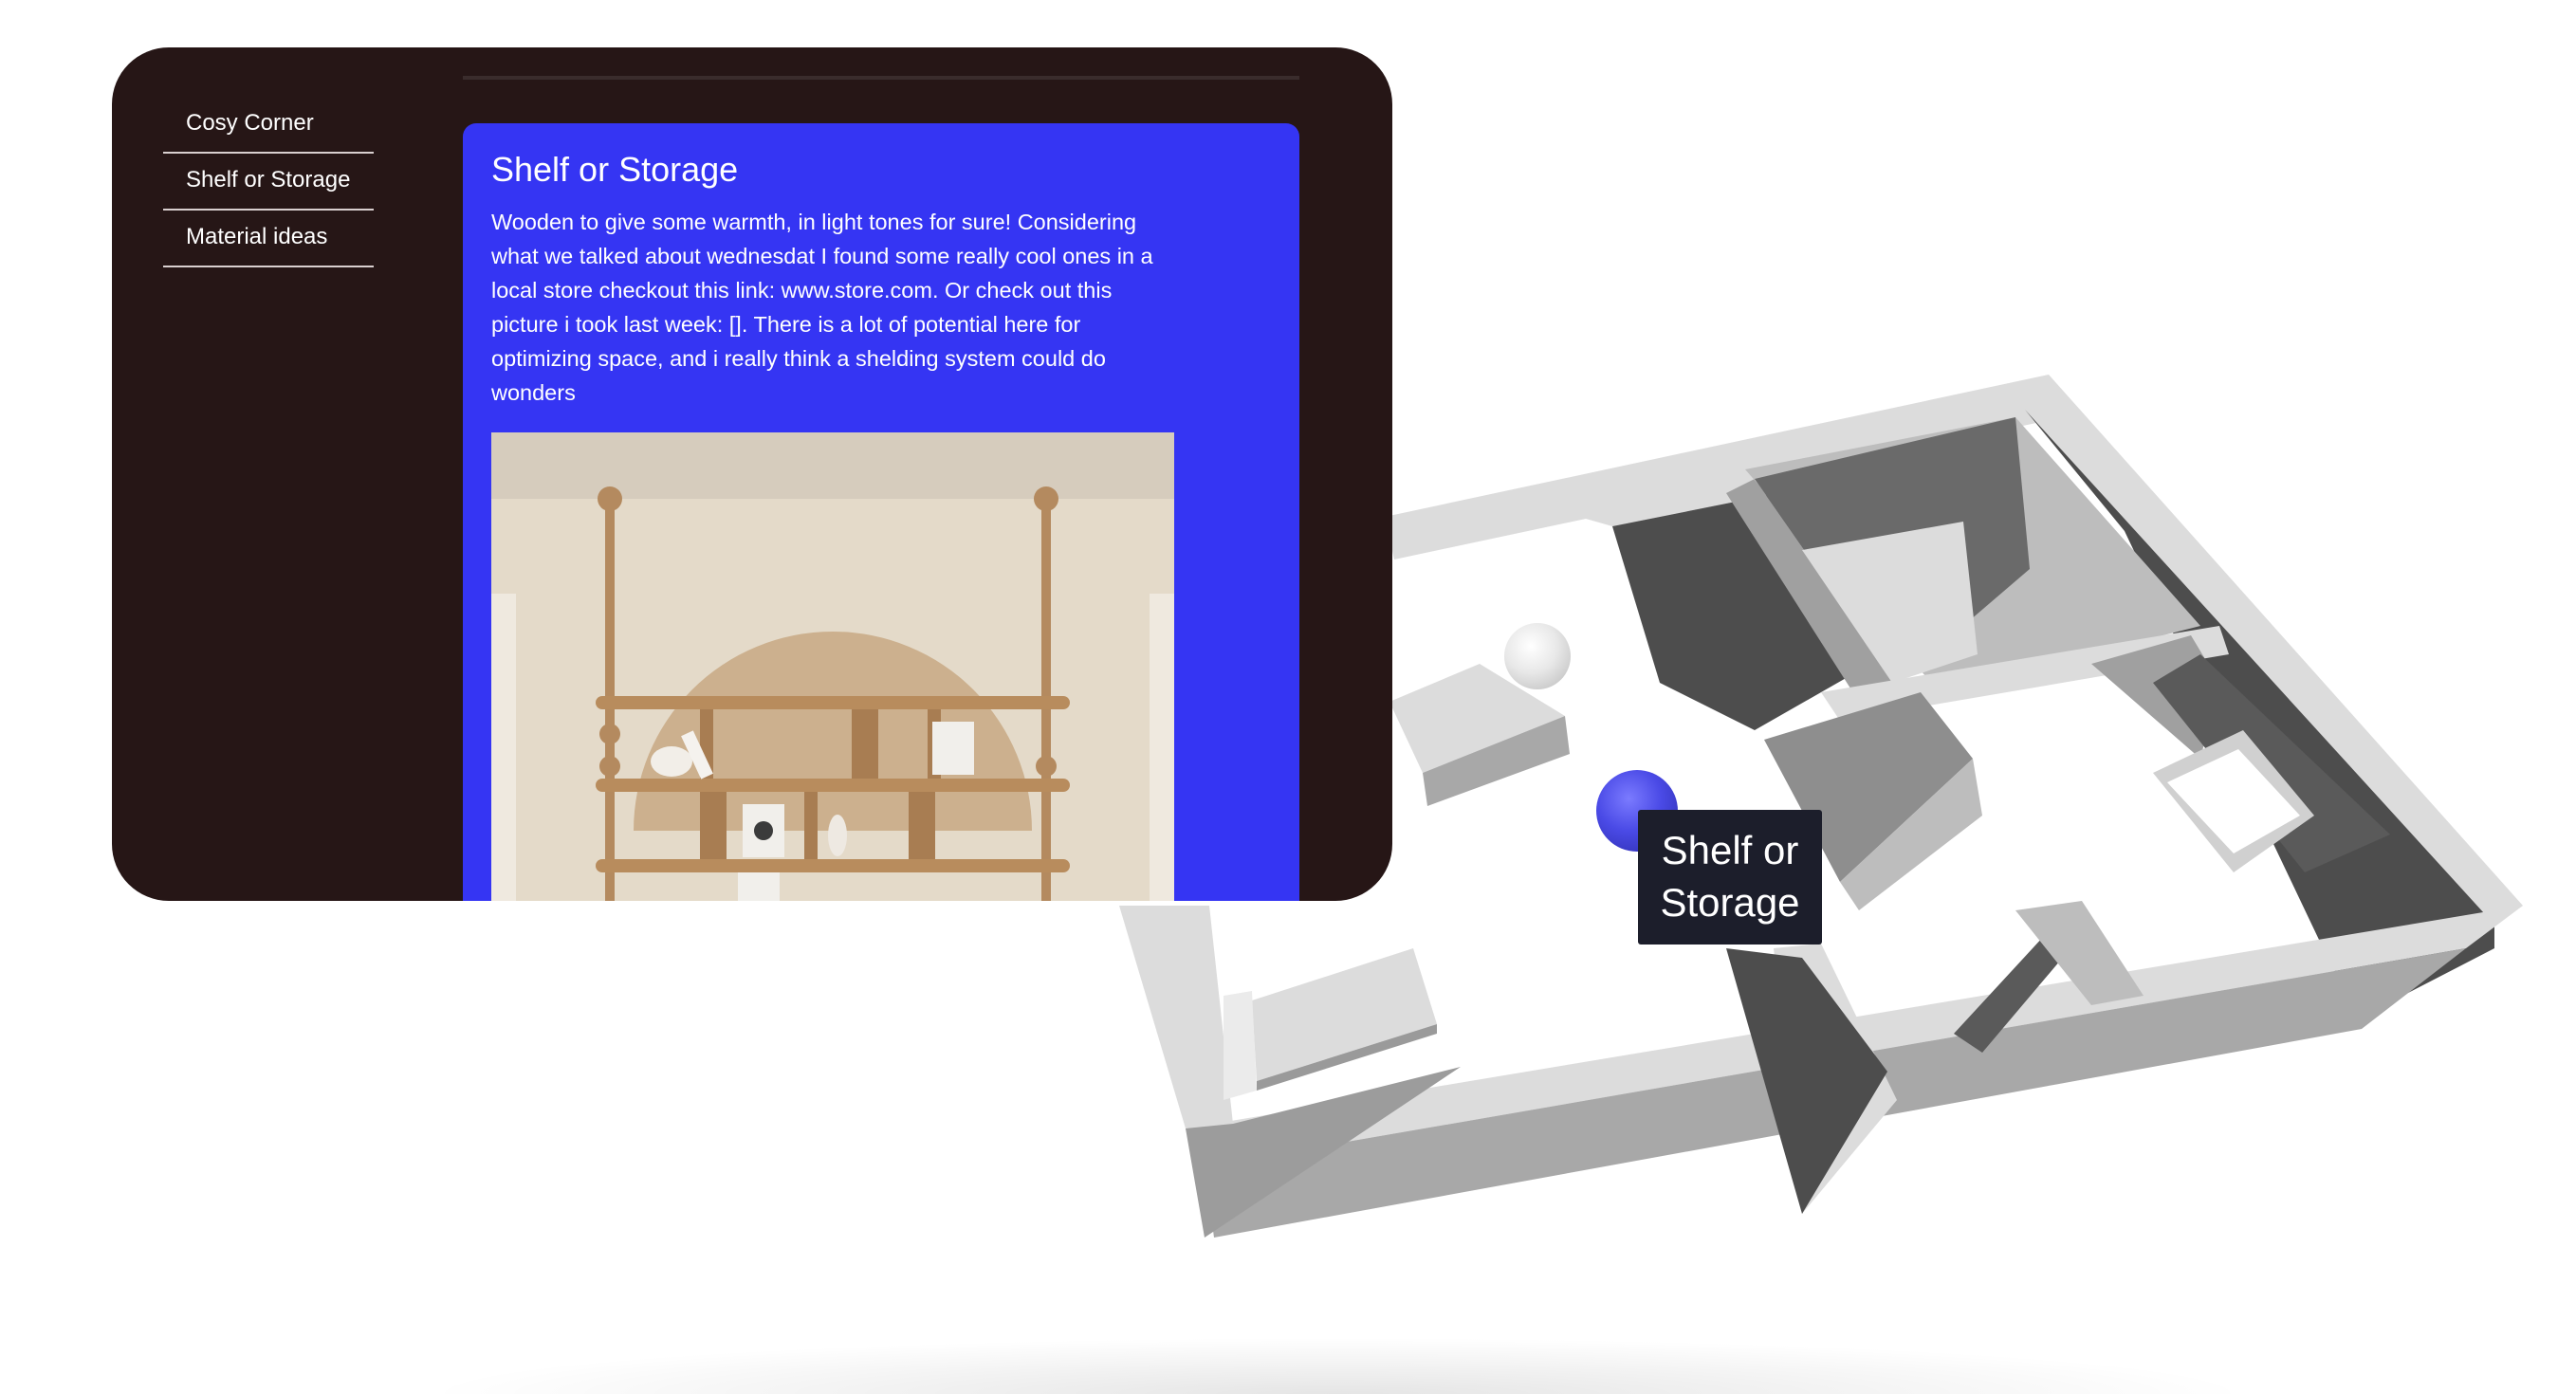 This screenshot has height=1394, width=2576. What do you see at coordinates (1537, 656) in the screenshot?
I see `location-marker-inactive` at bounding box center [1537, 656].